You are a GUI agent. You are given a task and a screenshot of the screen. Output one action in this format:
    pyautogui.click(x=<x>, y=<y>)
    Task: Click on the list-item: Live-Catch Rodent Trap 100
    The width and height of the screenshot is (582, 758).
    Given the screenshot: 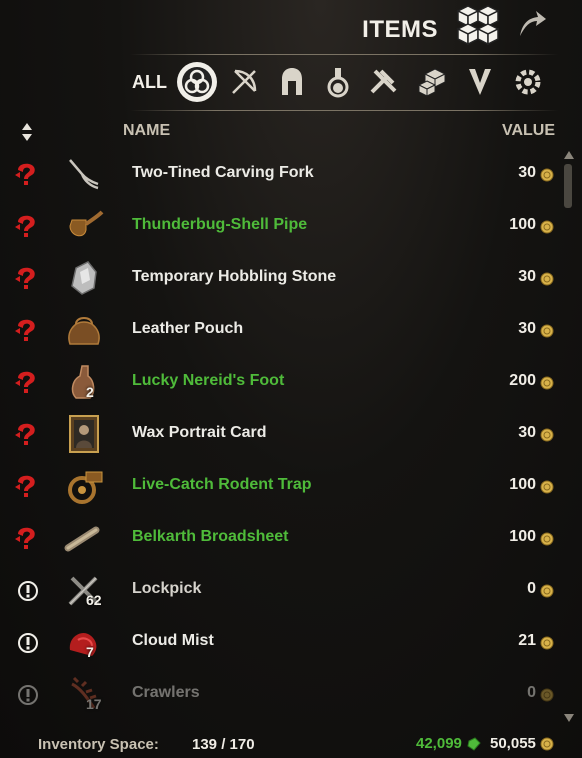 What is the action you would take?
    pyautogui.click(x=280, y=486)
    